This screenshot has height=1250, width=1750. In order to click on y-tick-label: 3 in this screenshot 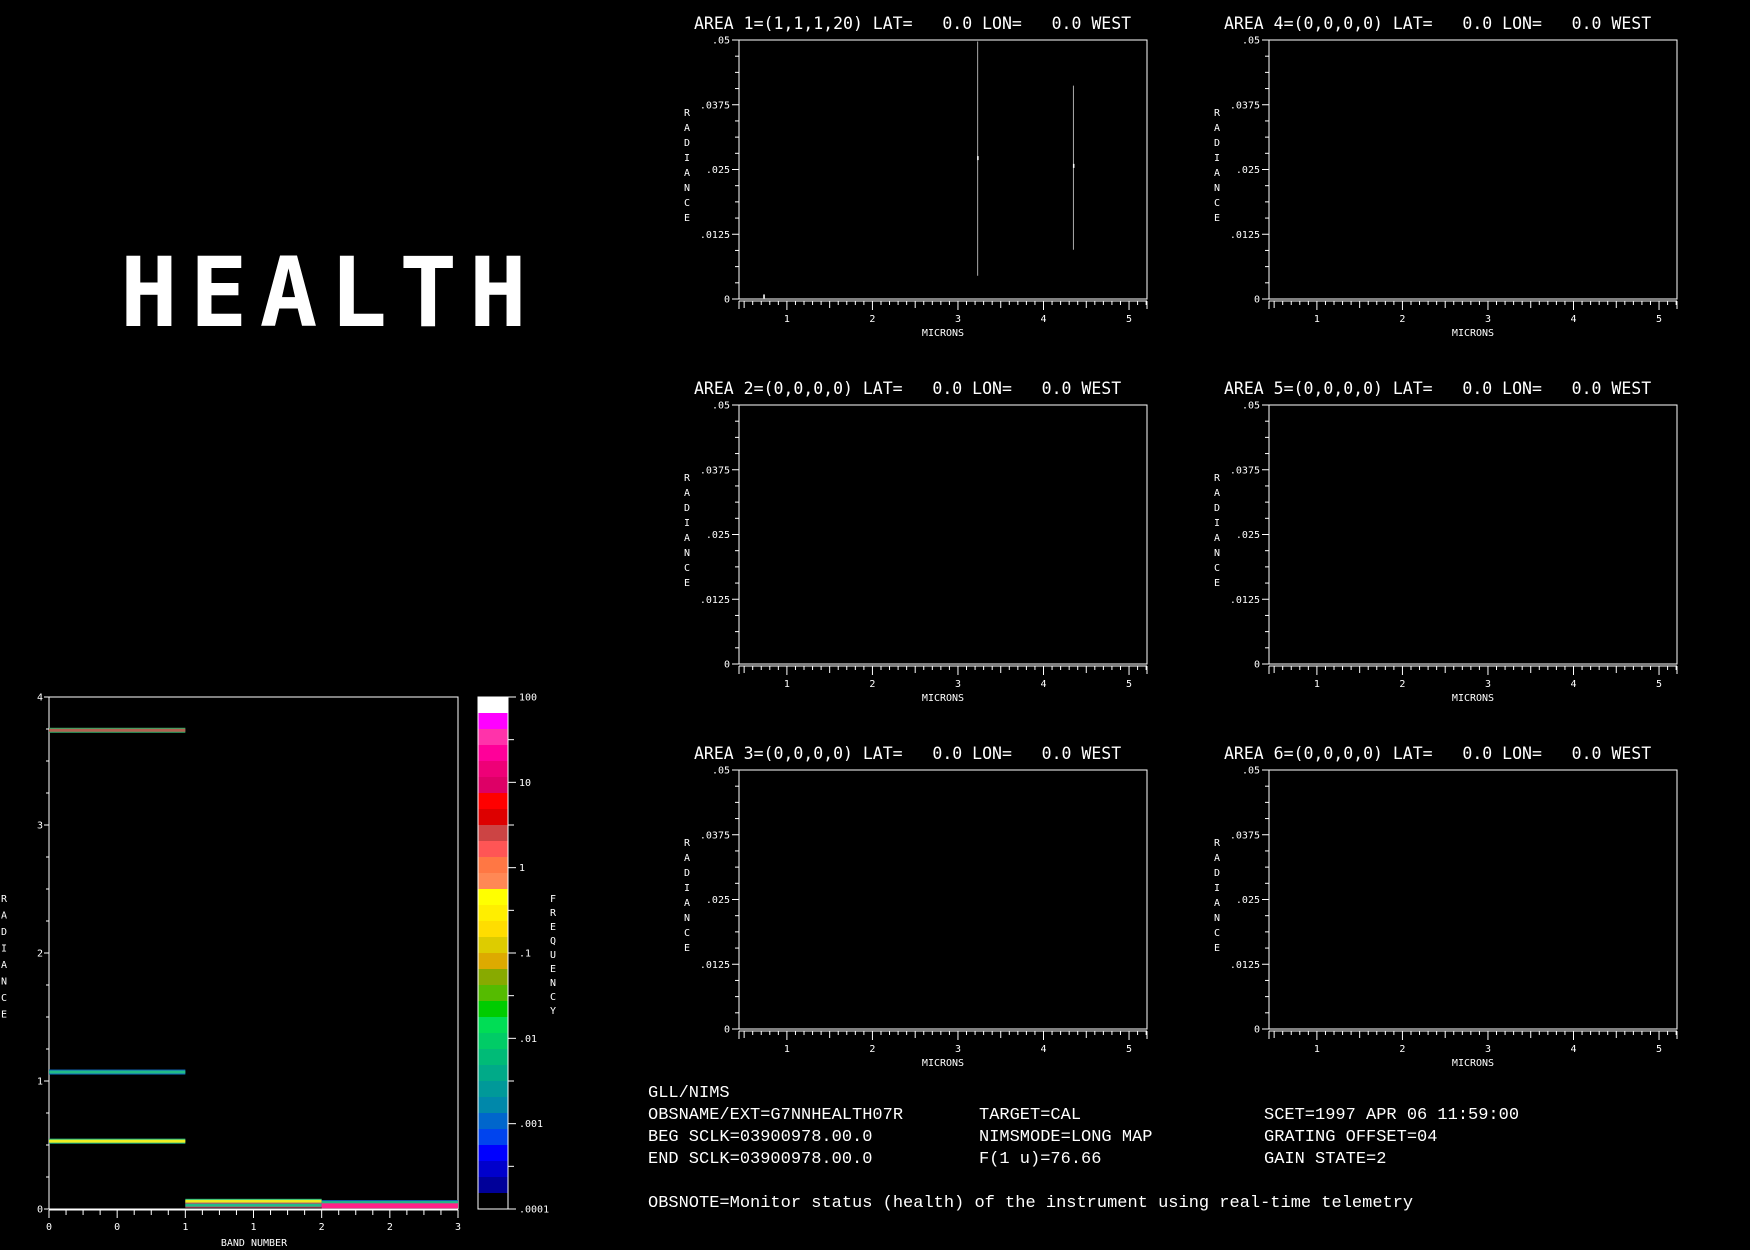, I will do `click(40, 826)`.